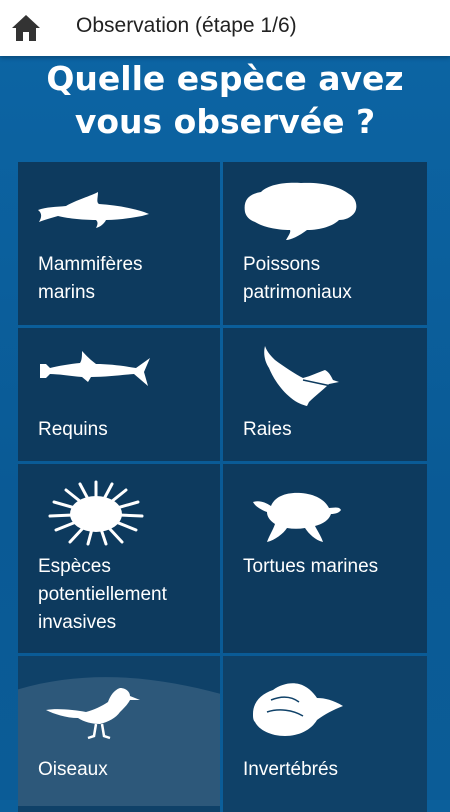 Image resolution: width=450 pixels, height=812 pixels. What do you see at coordinates (297, 278) in the screenshot?
I see `category-label: Poissons patrimoniaux` at bounding box center [297, 278].